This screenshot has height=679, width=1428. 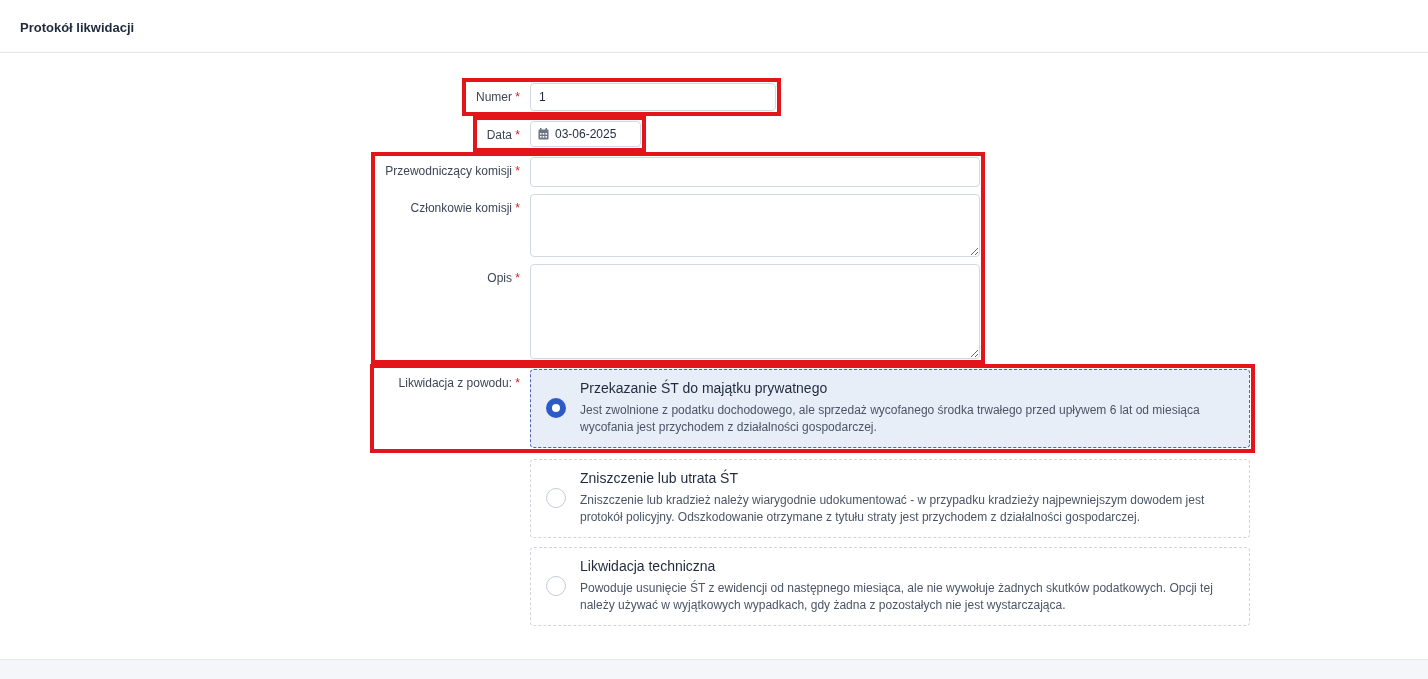 What do you see at coordinates (503, 277) in the screenshot?
I see `field-label: Opis *` at bounding box center [503, 277].